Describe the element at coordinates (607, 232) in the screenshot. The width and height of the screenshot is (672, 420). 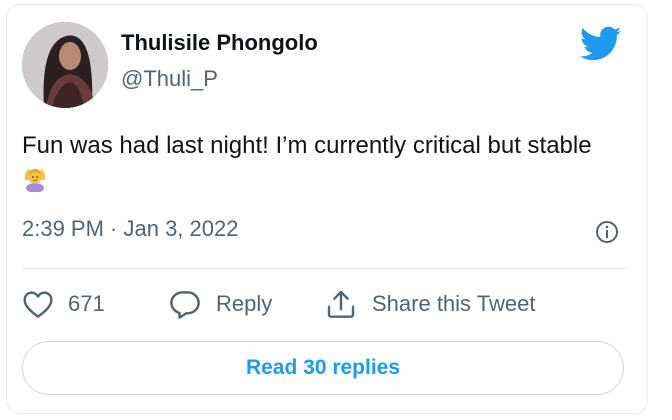
I see `info-icon` at that location.